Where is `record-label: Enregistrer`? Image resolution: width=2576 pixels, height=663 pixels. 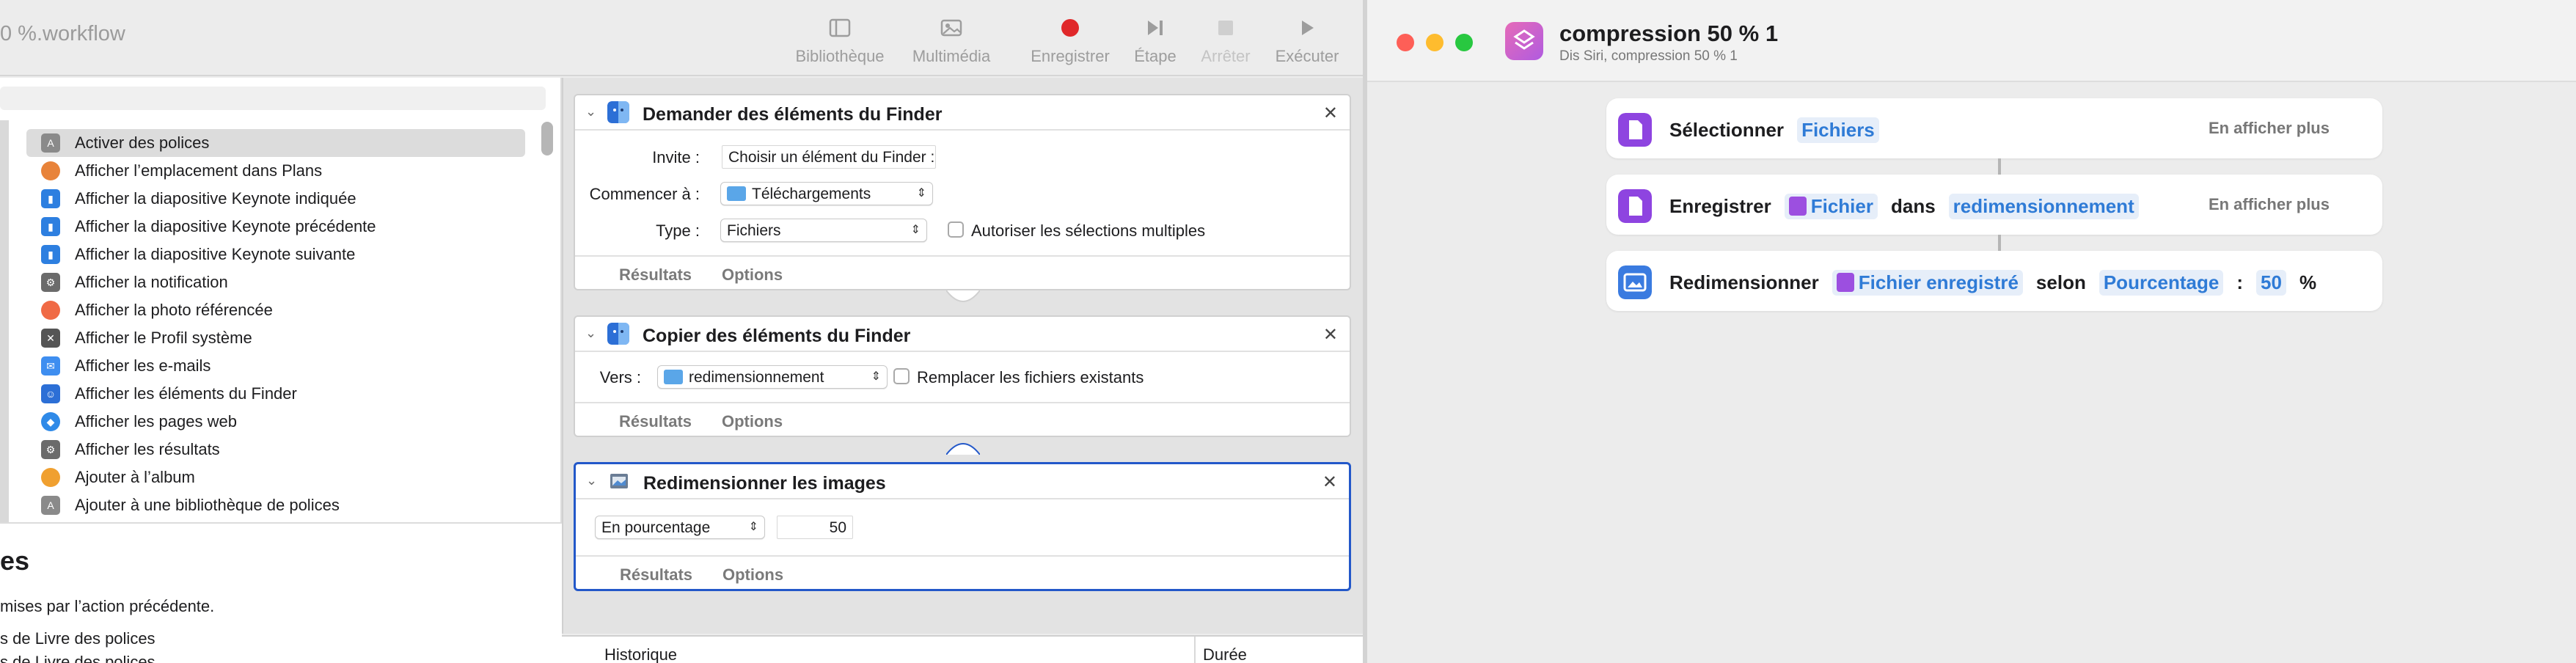
record-label: Enregistrer is located at coordinates (1070, 56).